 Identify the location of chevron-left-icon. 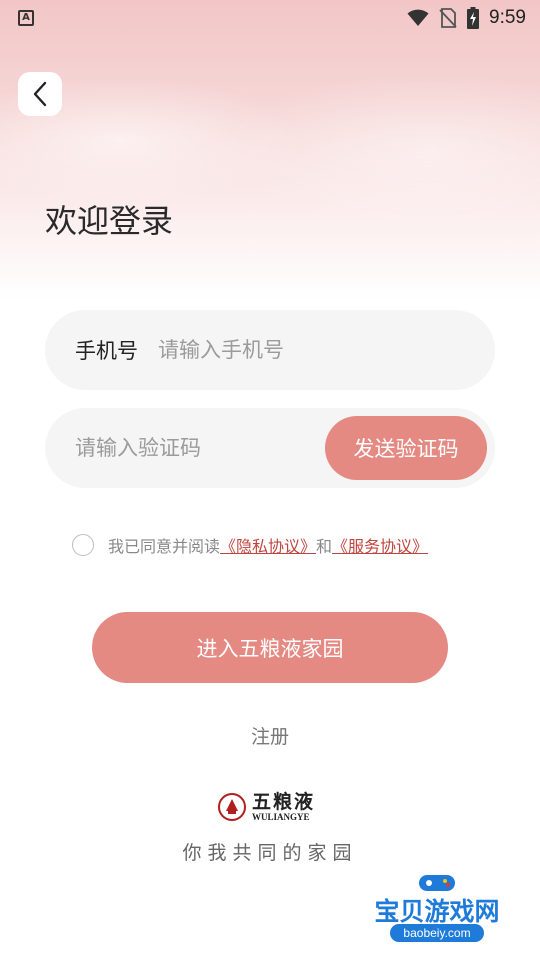
(40, 94).